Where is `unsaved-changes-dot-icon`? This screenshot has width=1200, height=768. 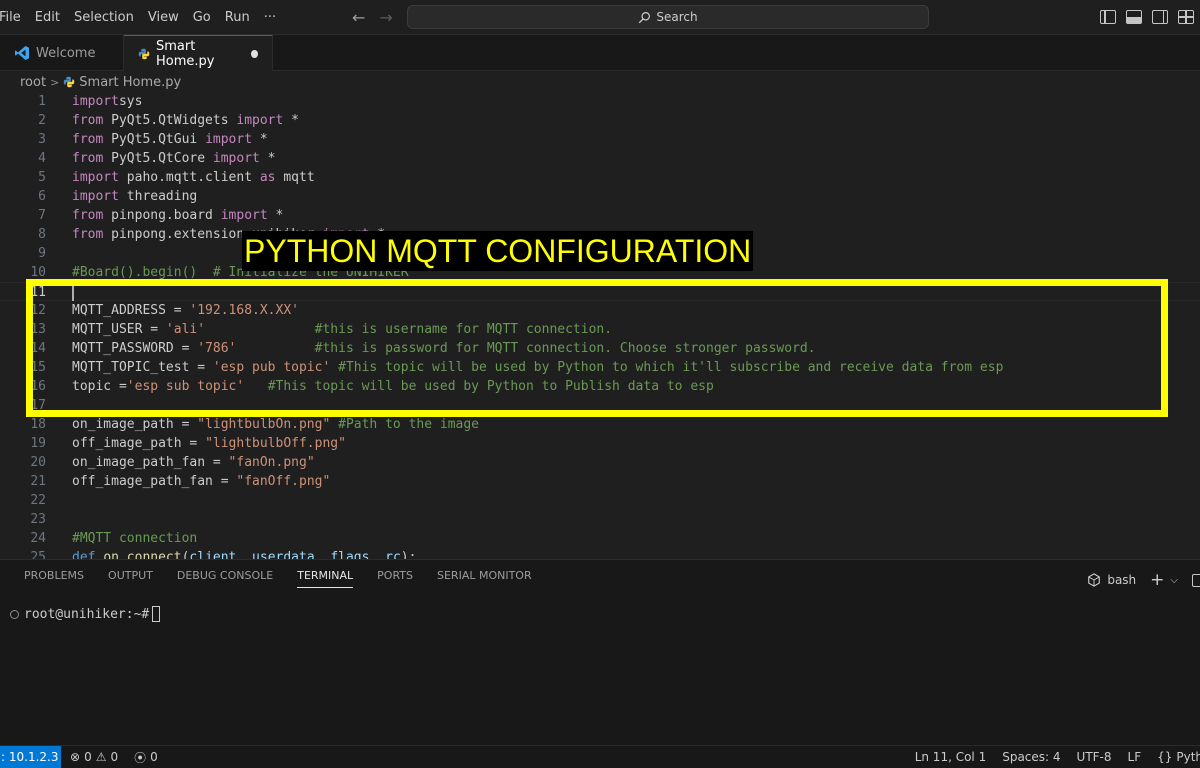
unsaved-changes-dot-icon is located at coordinates (254, 53).